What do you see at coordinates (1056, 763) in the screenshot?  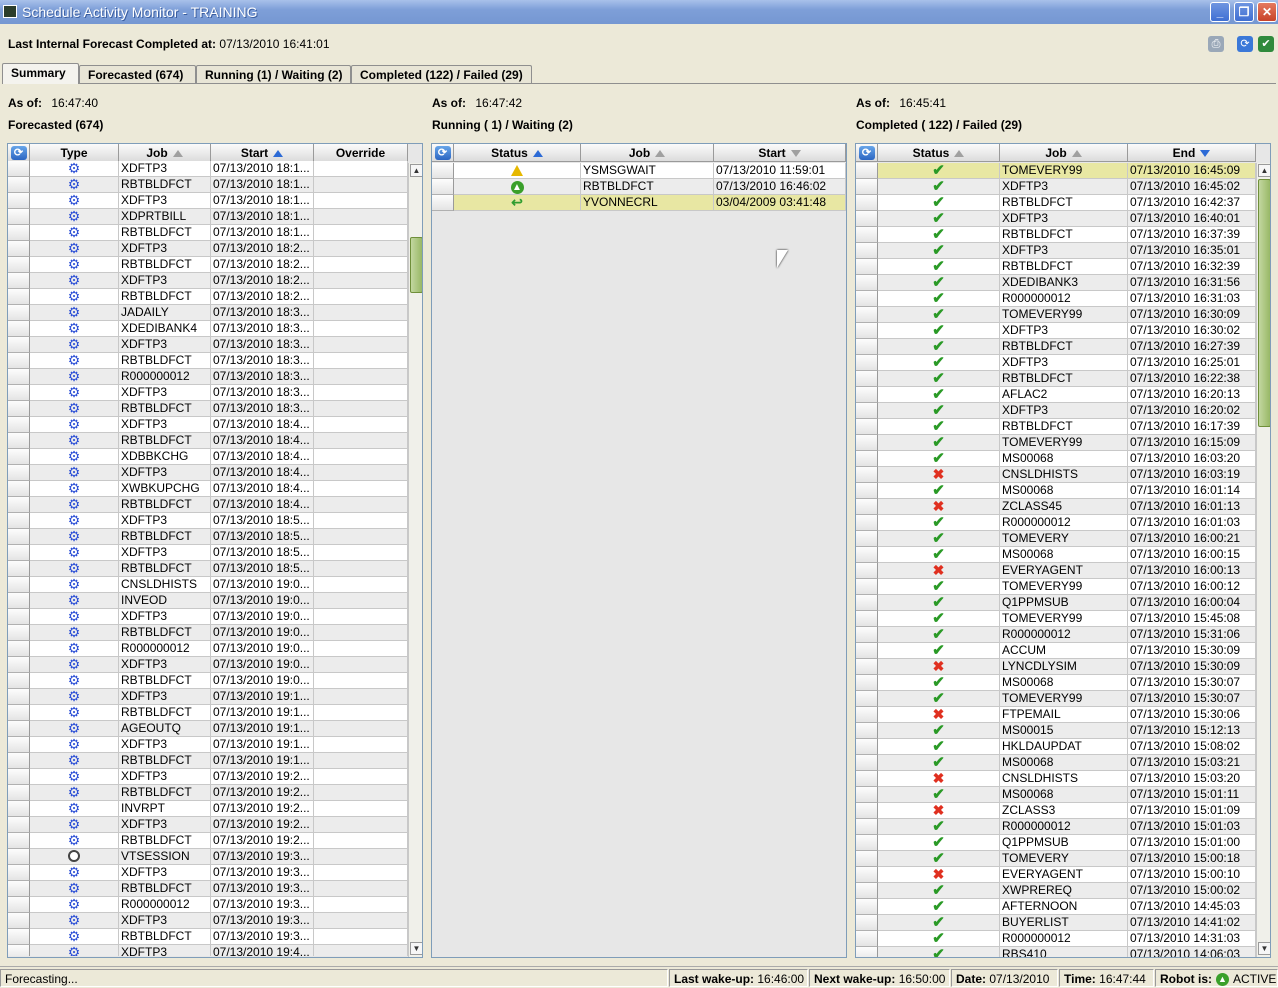 I see `table-row: ✔ MS00068 07/13/2010 15:03:21` at bounding box center [1056, 763].